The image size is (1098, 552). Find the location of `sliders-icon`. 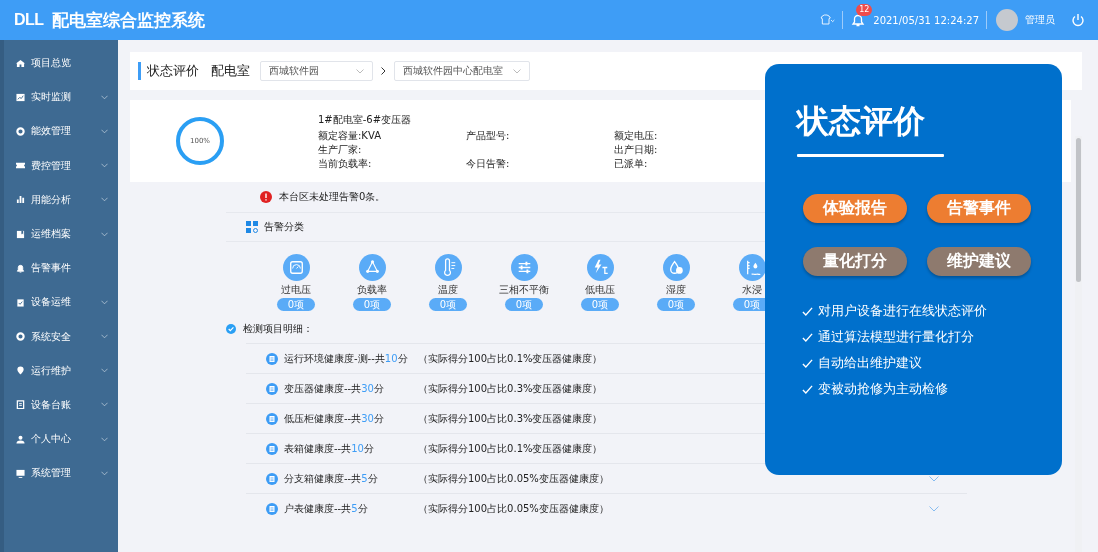

sliders-icon is located at coordinates (524, 267).